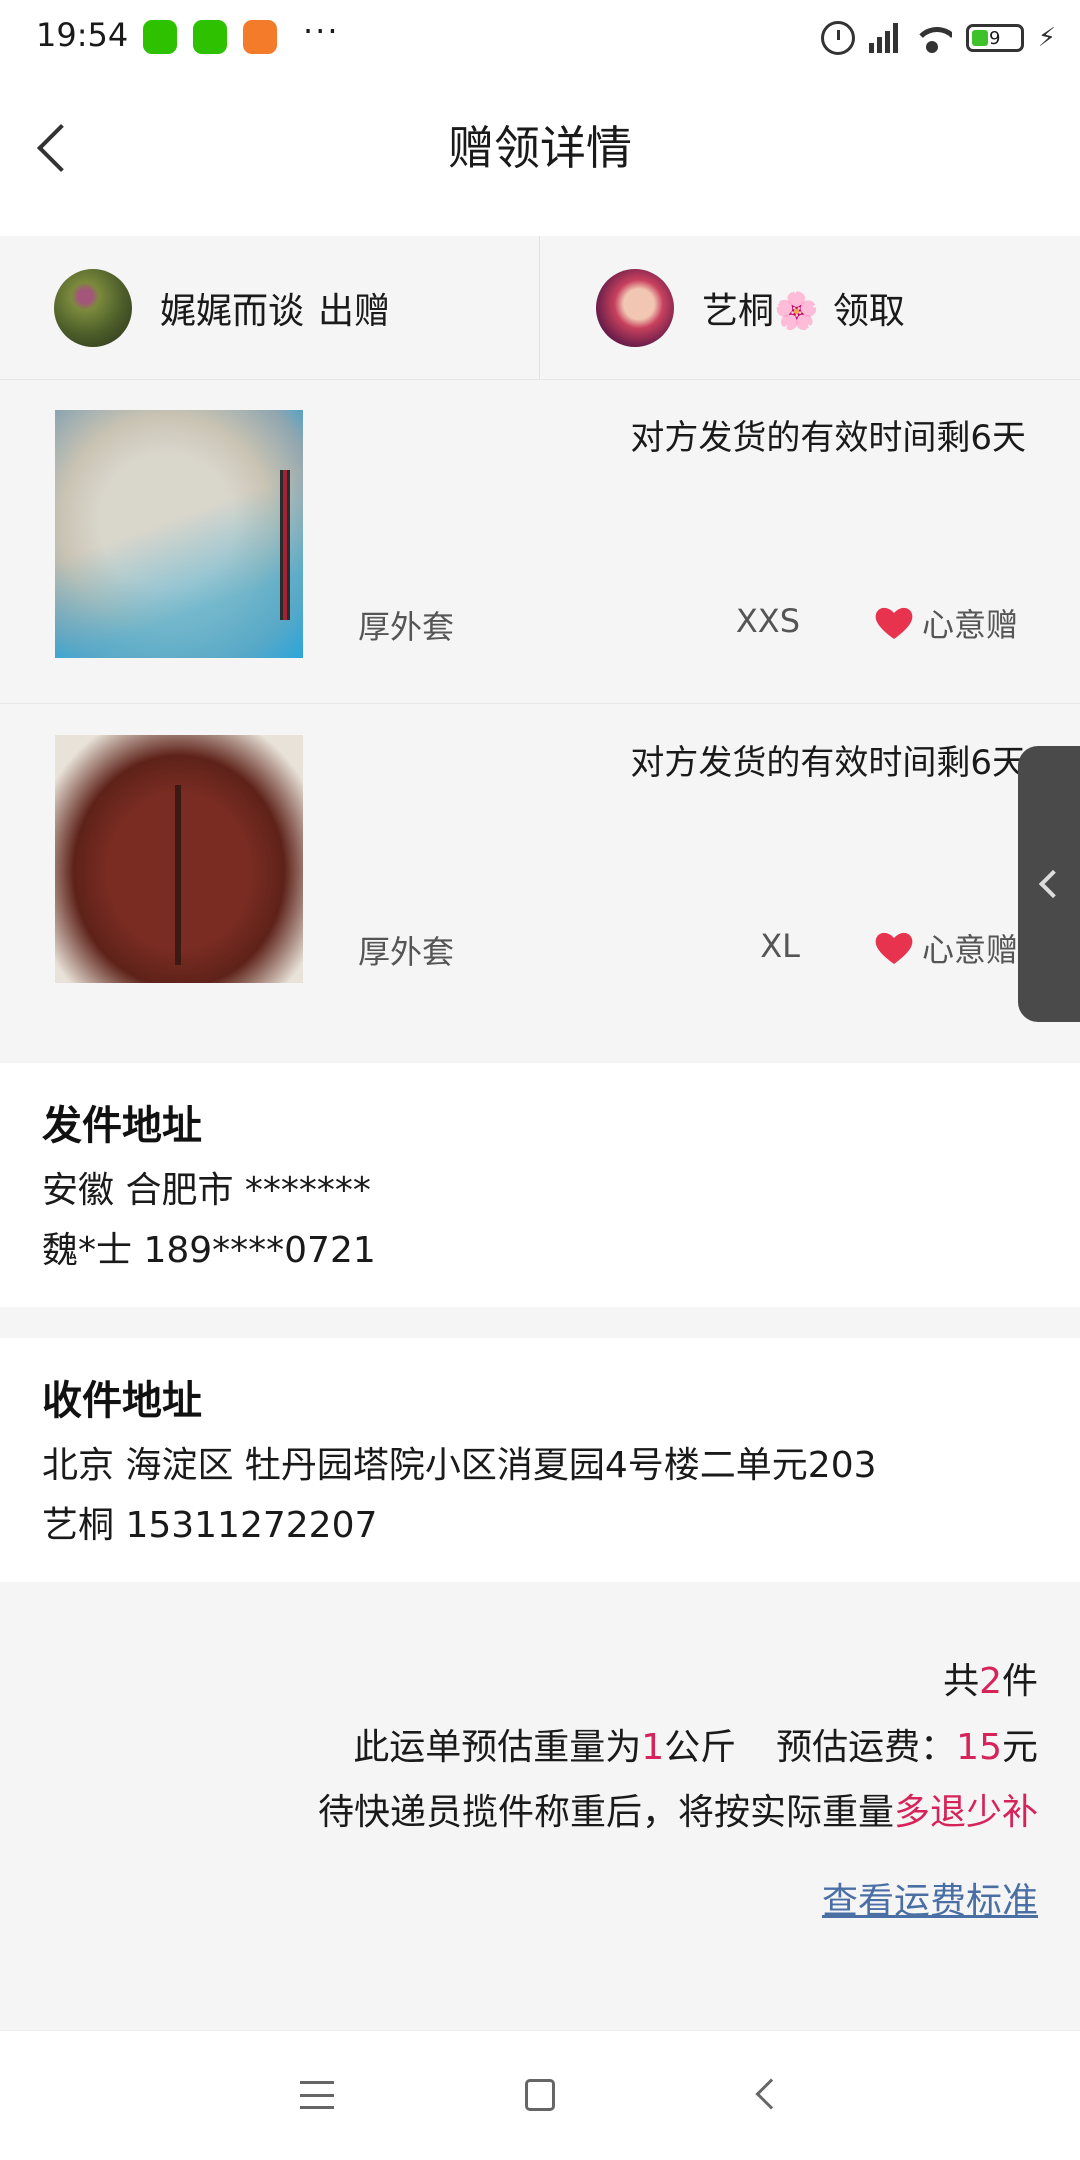 Image resolution: width=1080 pixels, height=2160 pixels. Describe the element at coordinates (837, 38) in the screenshot. I see `alarm-icon` at that location.